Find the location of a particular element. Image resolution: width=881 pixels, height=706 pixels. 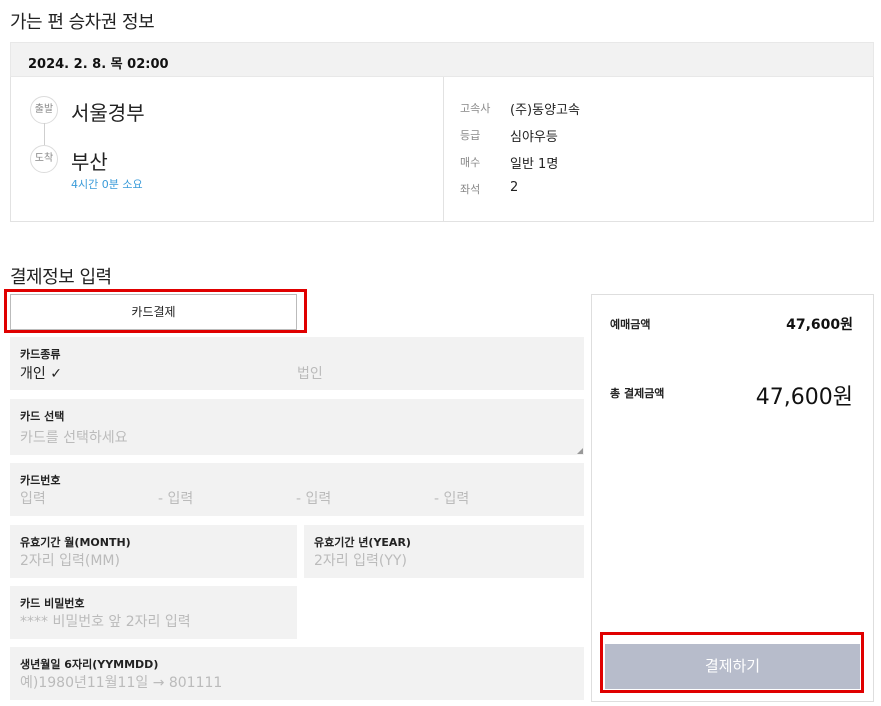

birthdate-label: 생년월일 6자리(YYMMDD) is located at coordinates (89, 664).